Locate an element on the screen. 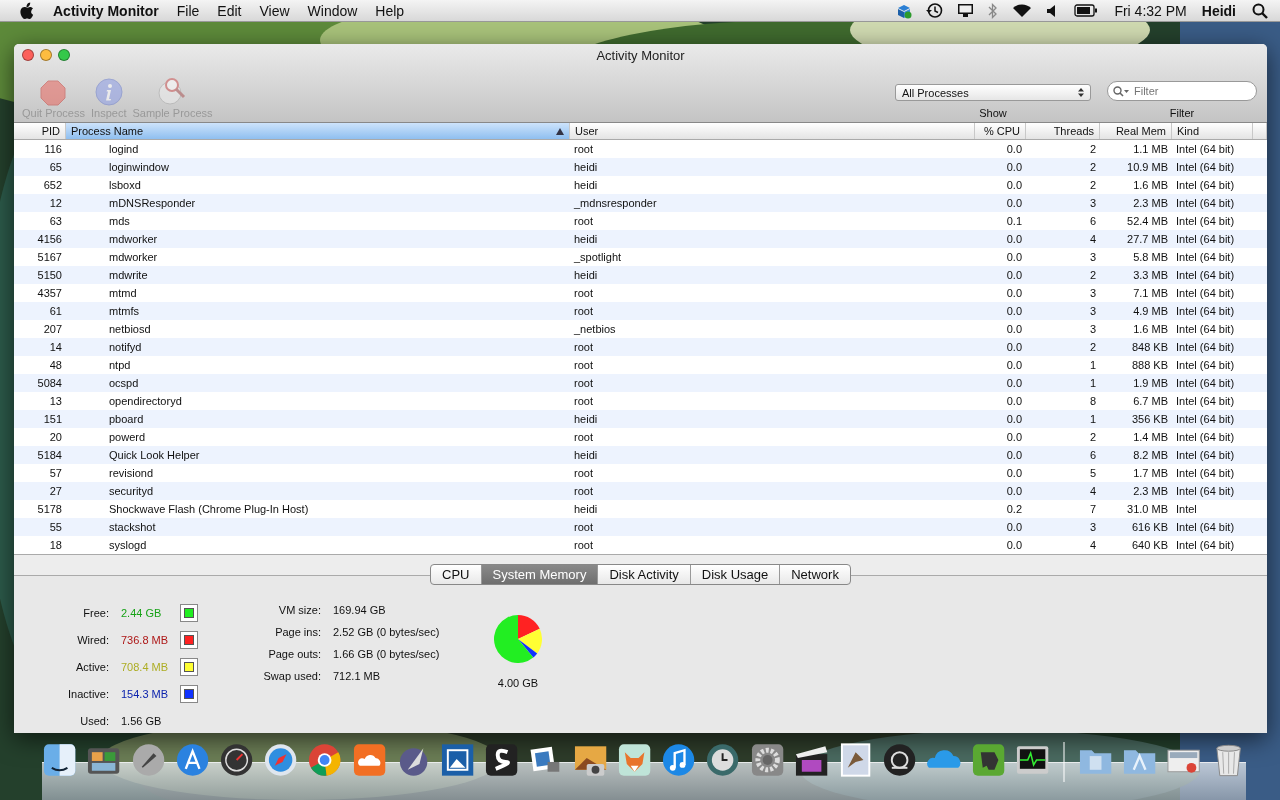 This screenshot has height=800, width=1280. table-cell-text: loginwindow is located at coordinates (139, 167).